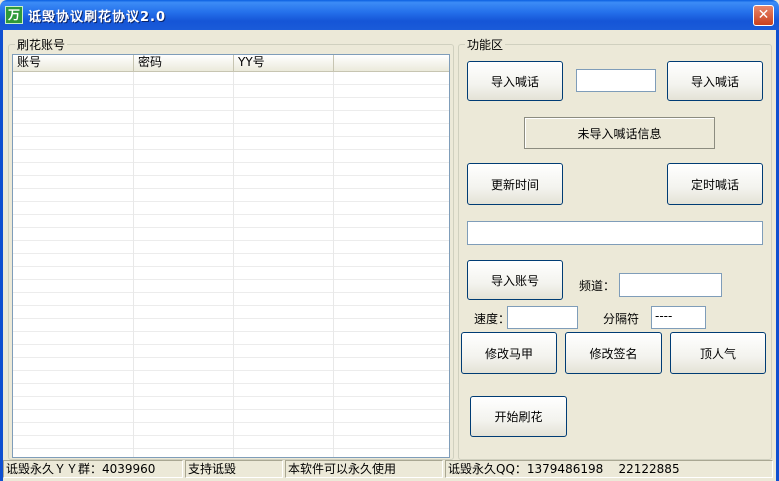 This screenshot has width=779, height=481. Describe the element at coordinates (621, 319) in the screenshot. I see `separator-label: 分隔符` at that location.